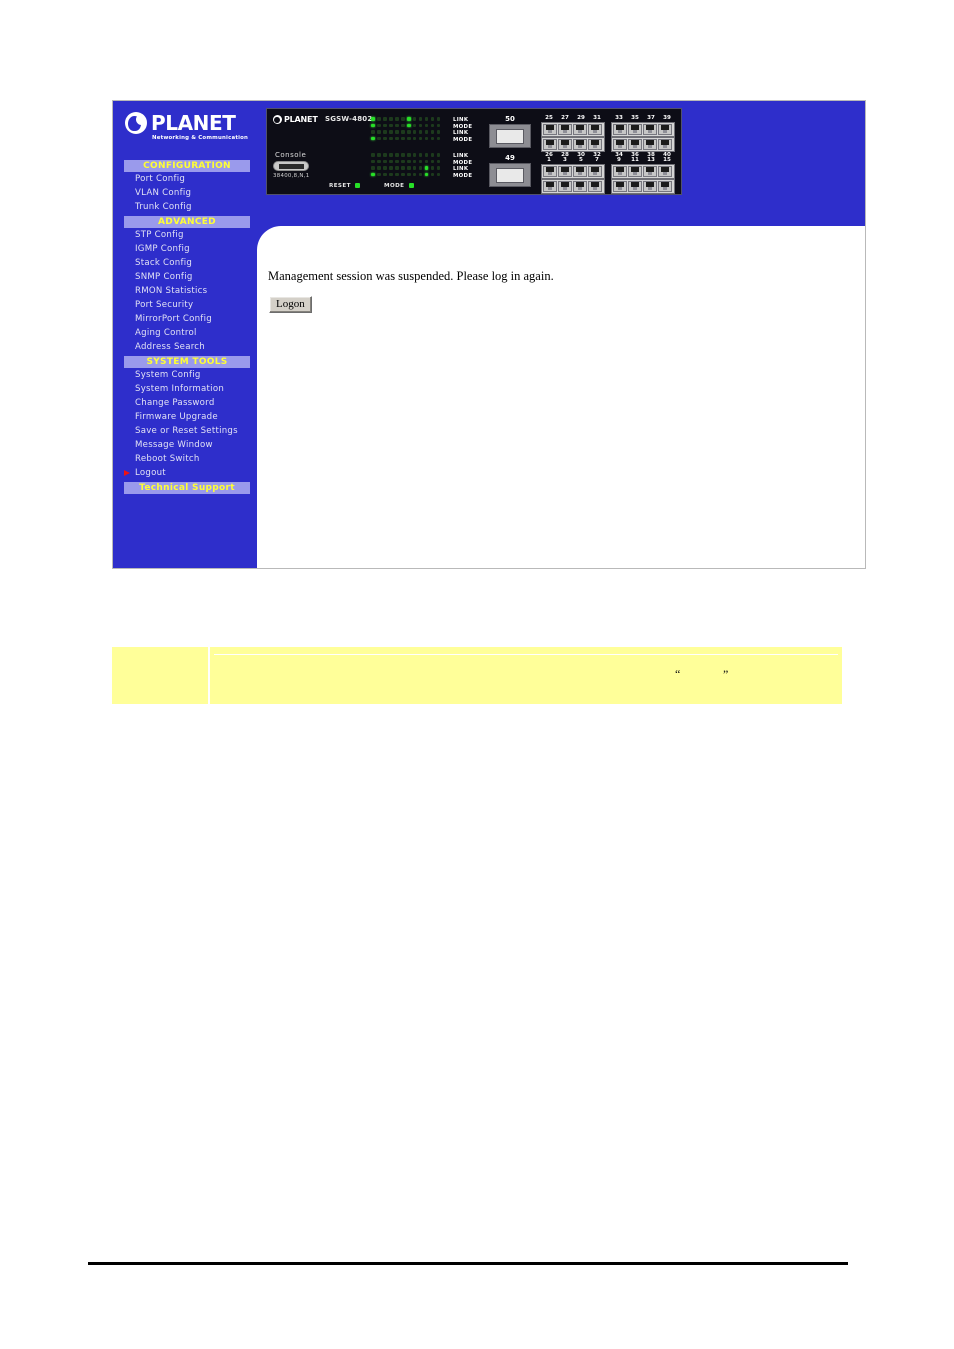 The width and height of the screenshot is (954, 1349). Describe the element at coordinates (678, 674) in the screenshot. I see `note-quote-open: “` at that location.